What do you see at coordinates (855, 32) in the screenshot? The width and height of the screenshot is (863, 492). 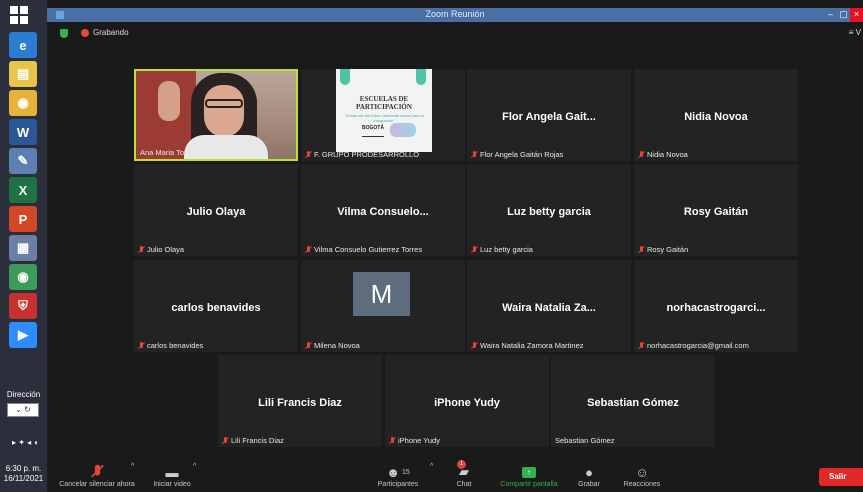 I see `view-button: ≡ V` at bounding box center [855, 32].